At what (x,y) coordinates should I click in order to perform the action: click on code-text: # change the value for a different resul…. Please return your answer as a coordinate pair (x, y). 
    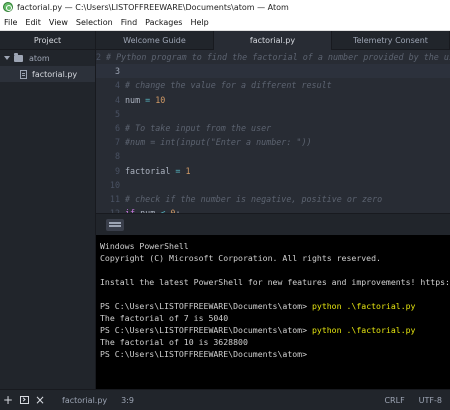
    Looking at the image, I should click on (228, 85).